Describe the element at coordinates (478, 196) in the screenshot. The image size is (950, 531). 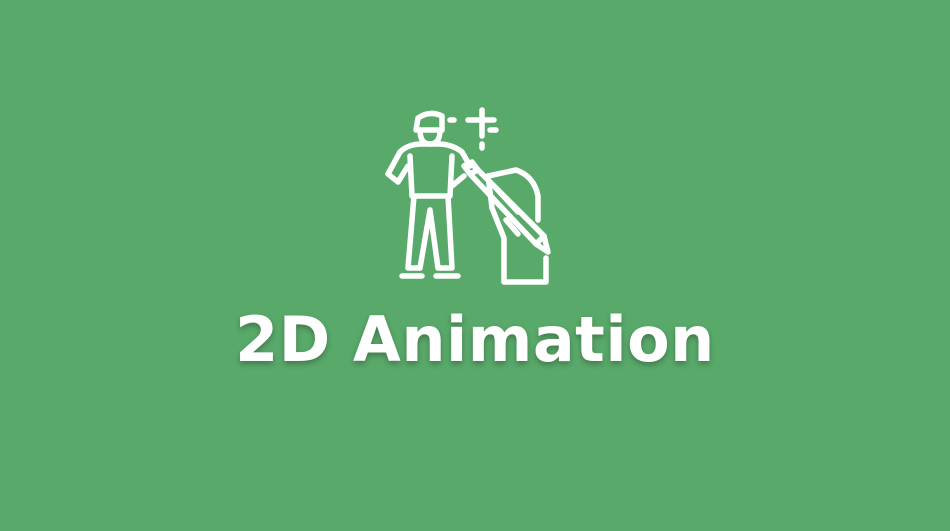
I see `animator-with-stylus-icon` at that location.